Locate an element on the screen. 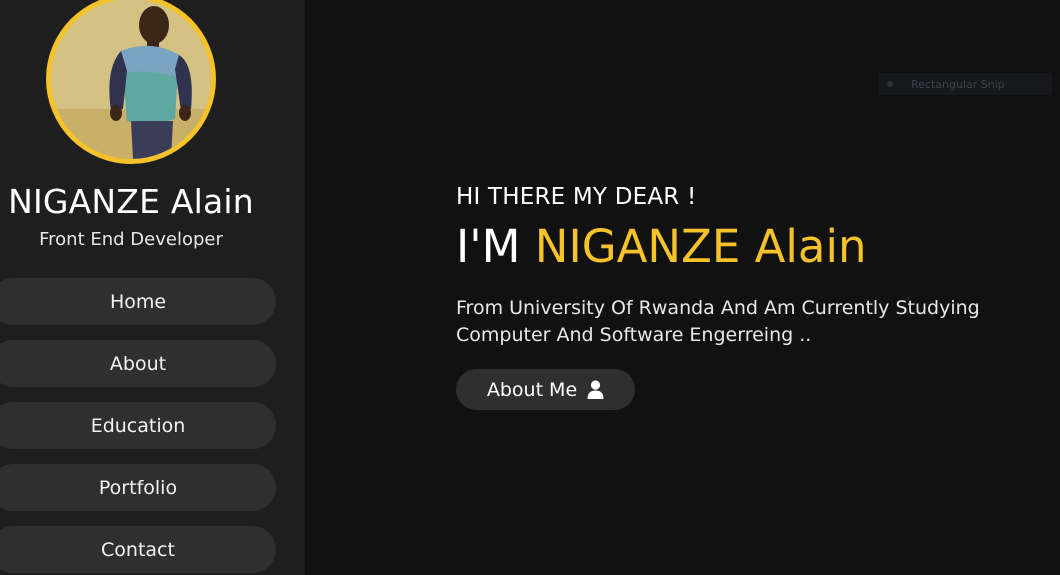 This screenshot has width=1060, height=575. hero-headline: I'M NIGANZE Alain is located at coordinates (661, 246).